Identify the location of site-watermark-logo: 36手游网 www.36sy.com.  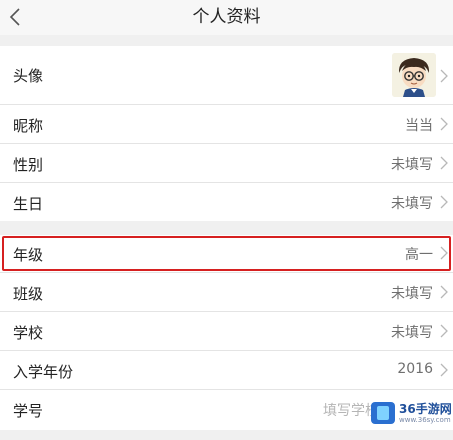
(411, 413).